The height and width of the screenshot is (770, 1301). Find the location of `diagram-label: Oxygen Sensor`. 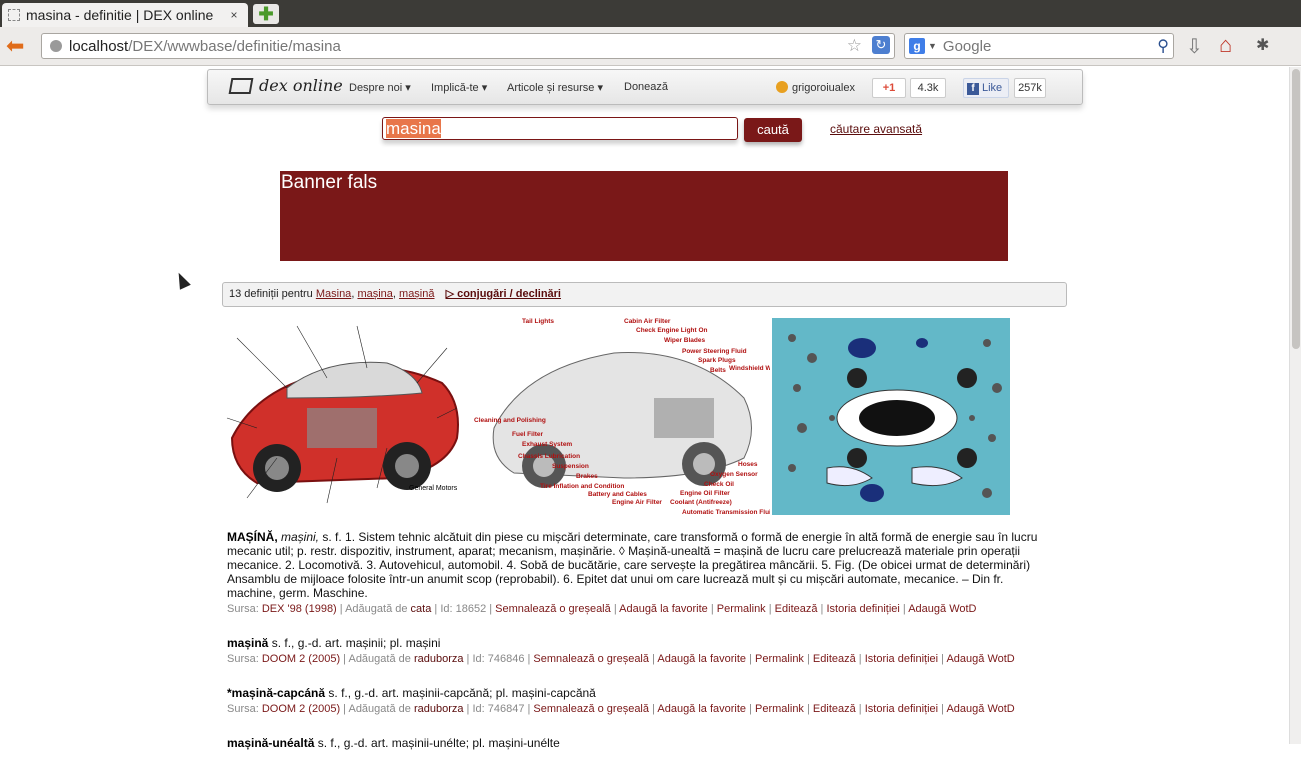

diagram-label: Oxygen Sensor is located at coordinates (734, 474).